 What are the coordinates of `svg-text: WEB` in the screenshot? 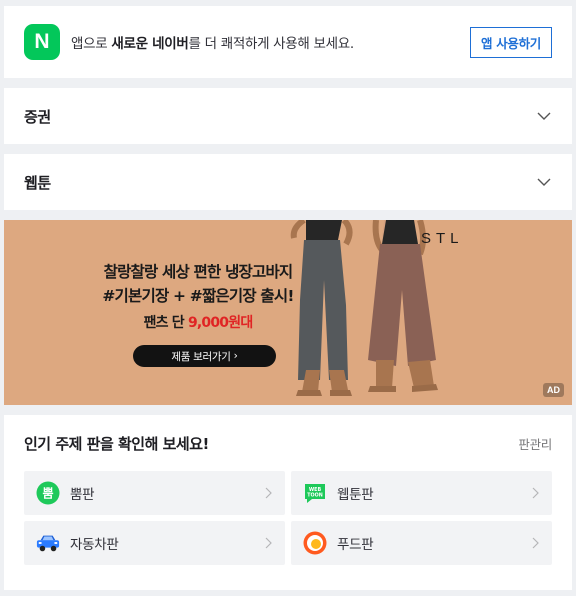 It's located at (315, 490).